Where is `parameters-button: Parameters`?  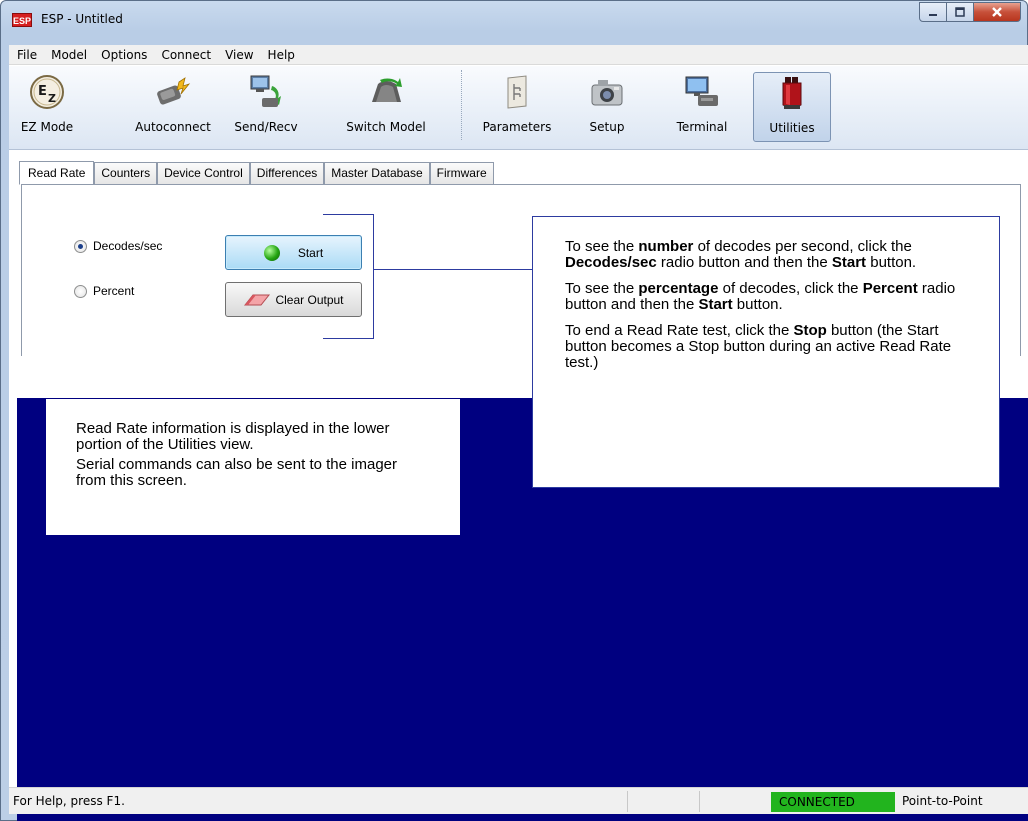 parameters-button: Parameters is located at coordinates (517, 107).